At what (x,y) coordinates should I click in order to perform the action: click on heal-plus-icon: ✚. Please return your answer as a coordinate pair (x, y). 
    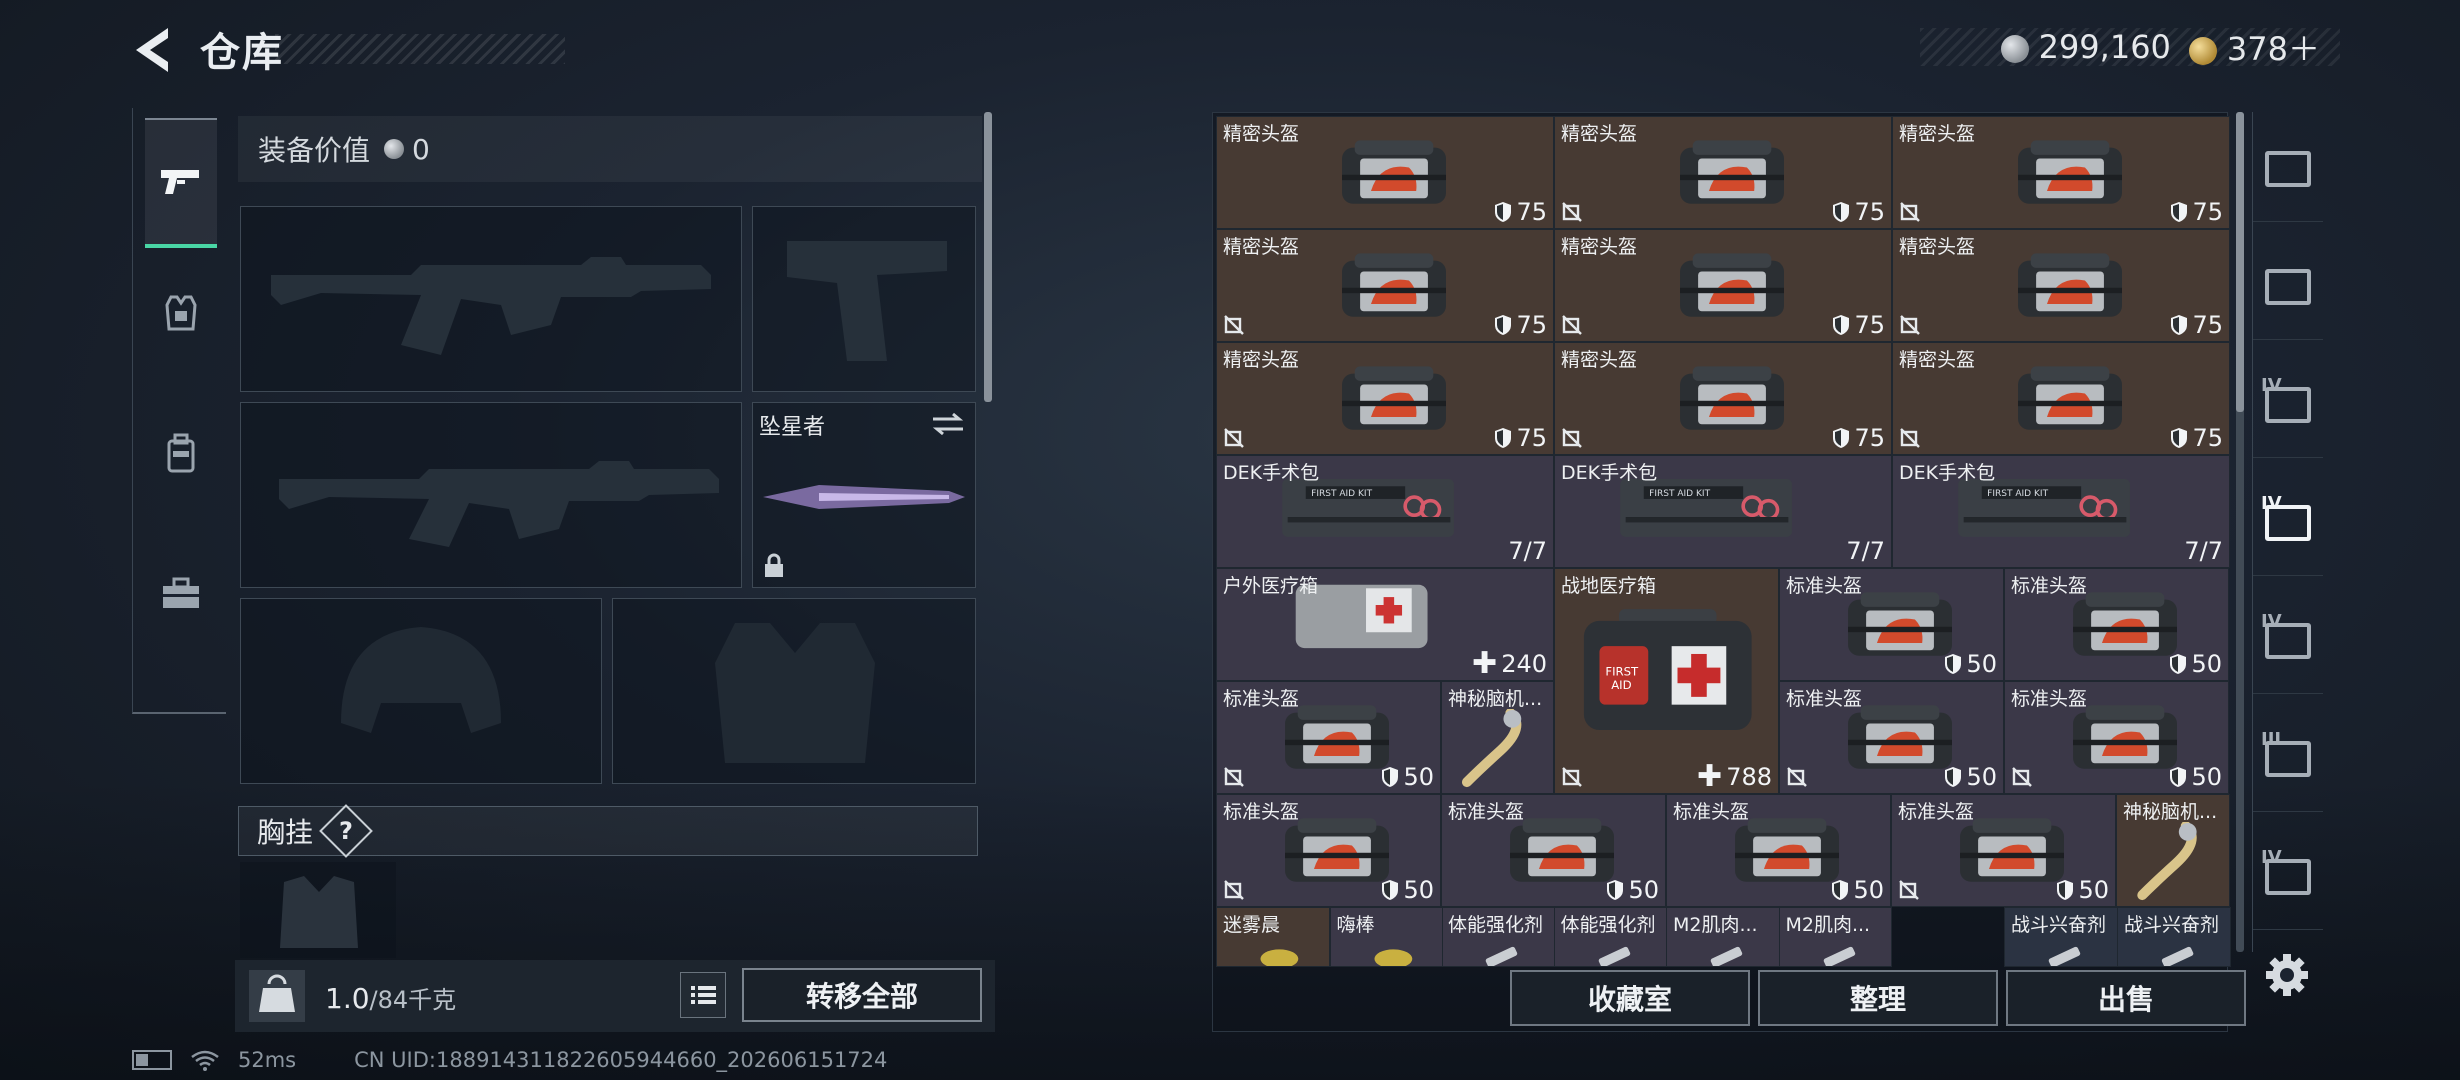
    Looking at the image, I should click on (1710, 776).